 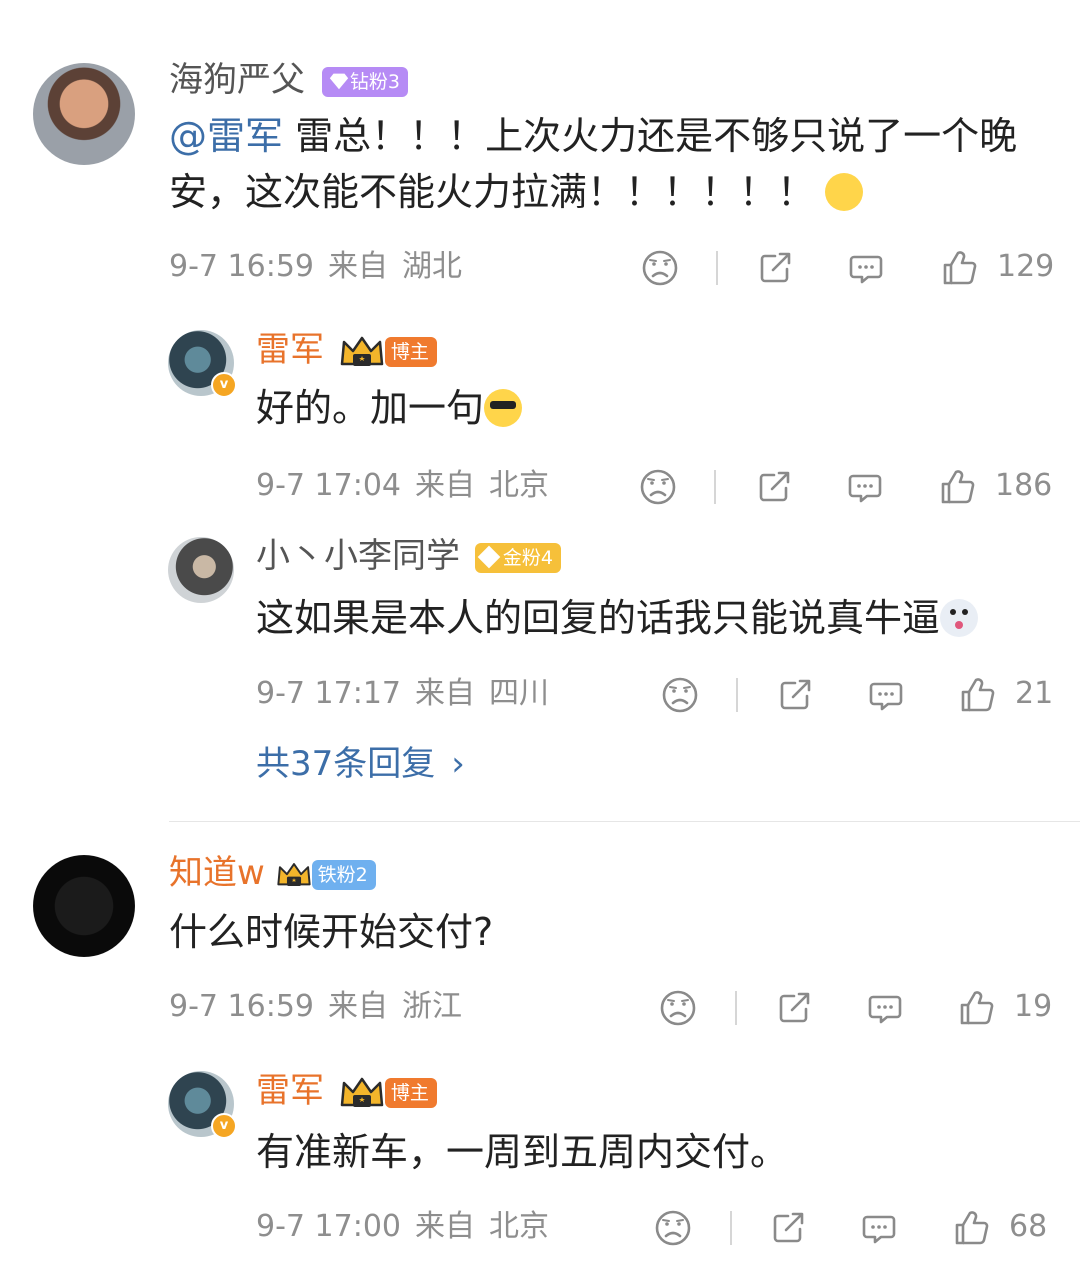 What do you see at coordinates (360, 764) in the screenshot?
I see `more-replies-link: 共37条回复 ›` at bounding box center [360, 764].